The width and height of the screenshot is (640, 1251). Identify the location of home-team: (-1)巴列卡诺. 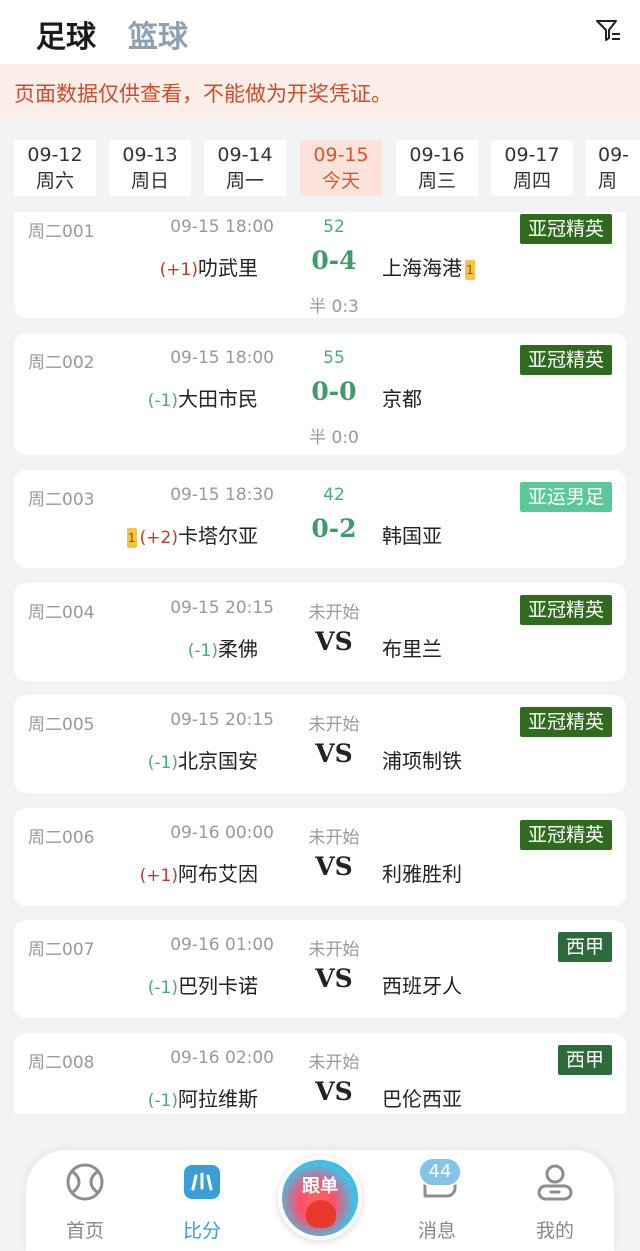
(156, 984).